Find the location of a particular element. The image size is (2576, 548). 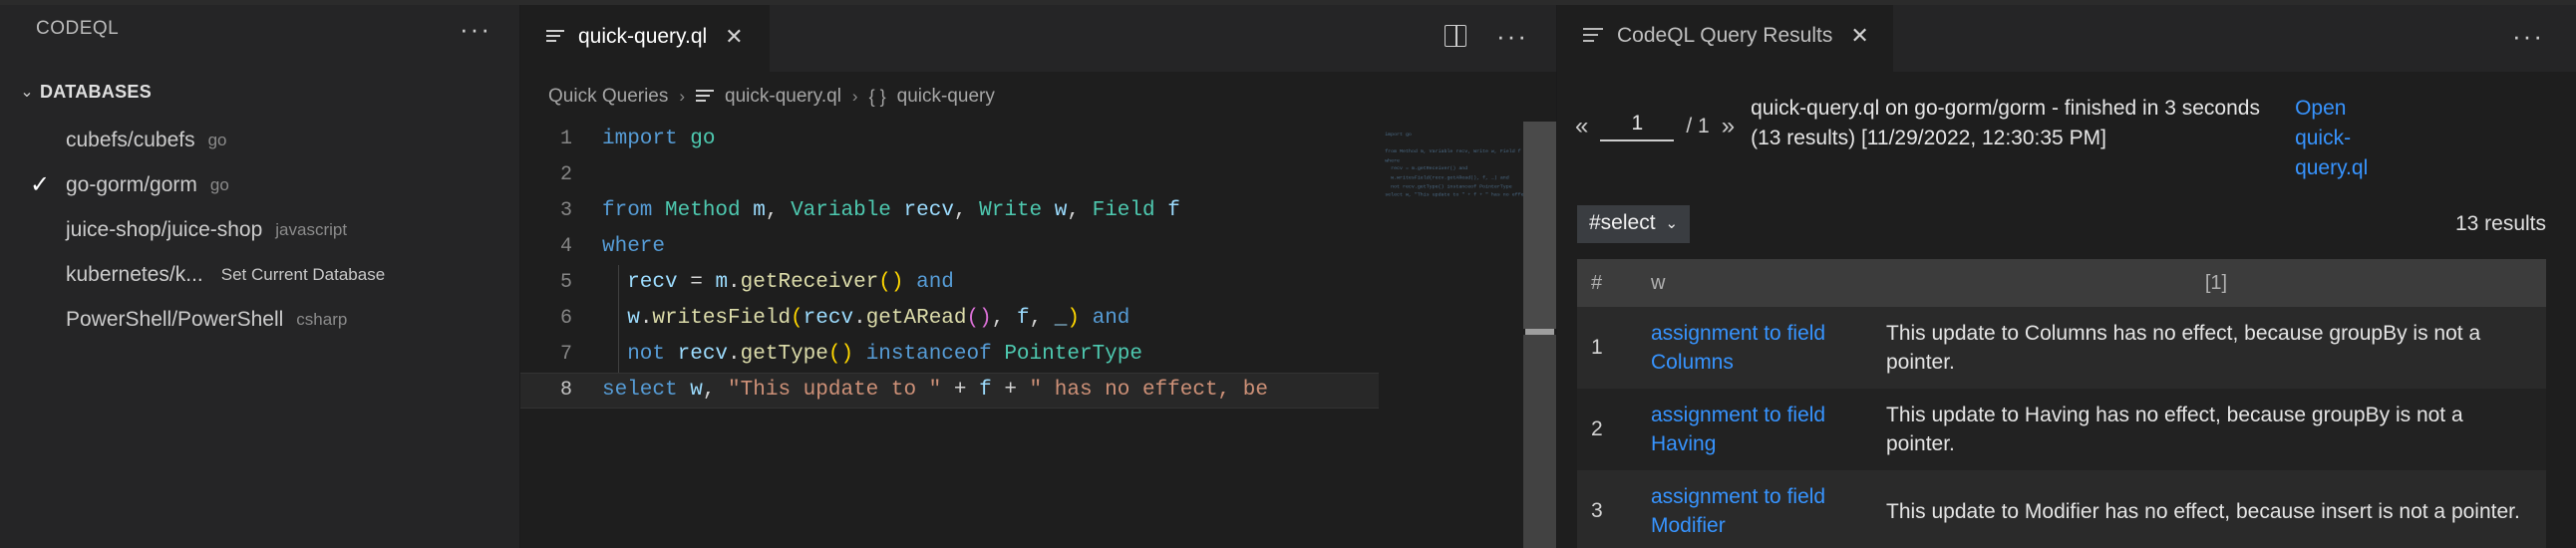

results-tab-bar: CodeQL Query Results ✕ ··· is located at coordinates (2066, 36).